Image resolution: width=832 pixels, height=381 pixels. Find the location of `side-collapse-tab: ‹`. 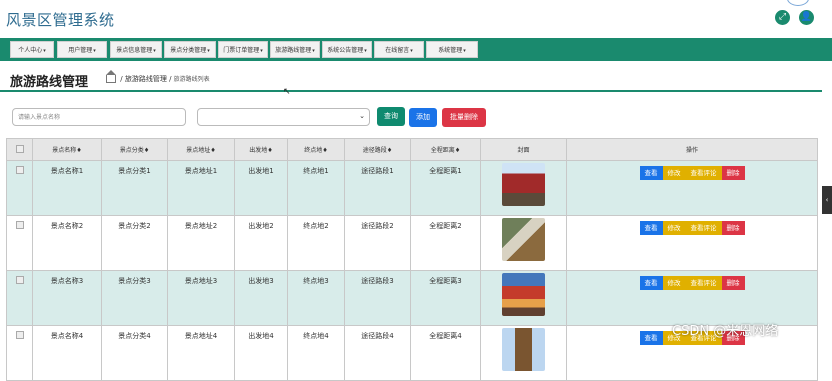

side-collapse-tab: ‹ is located at coordinates (827, 200).